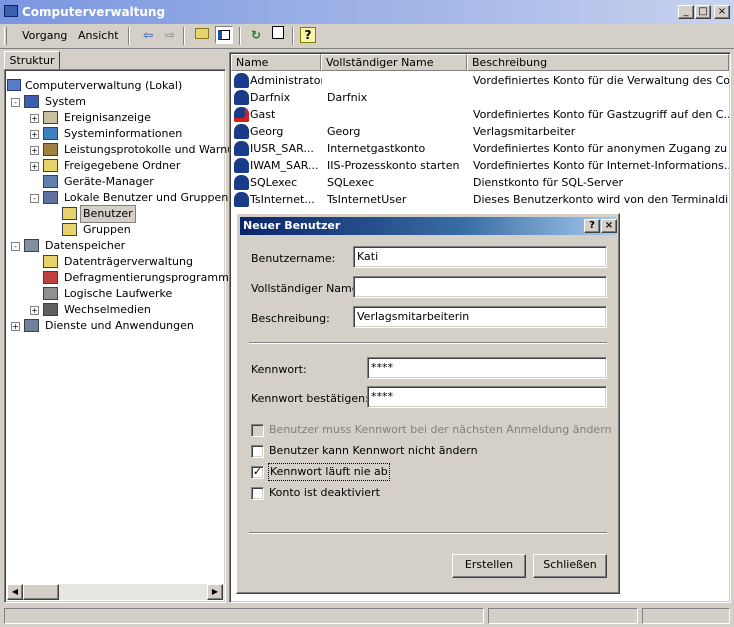  What do you see at coordinates (5, 36) in the screenshot?
I see `toolbar-grip` at bounding box center [5, 36].